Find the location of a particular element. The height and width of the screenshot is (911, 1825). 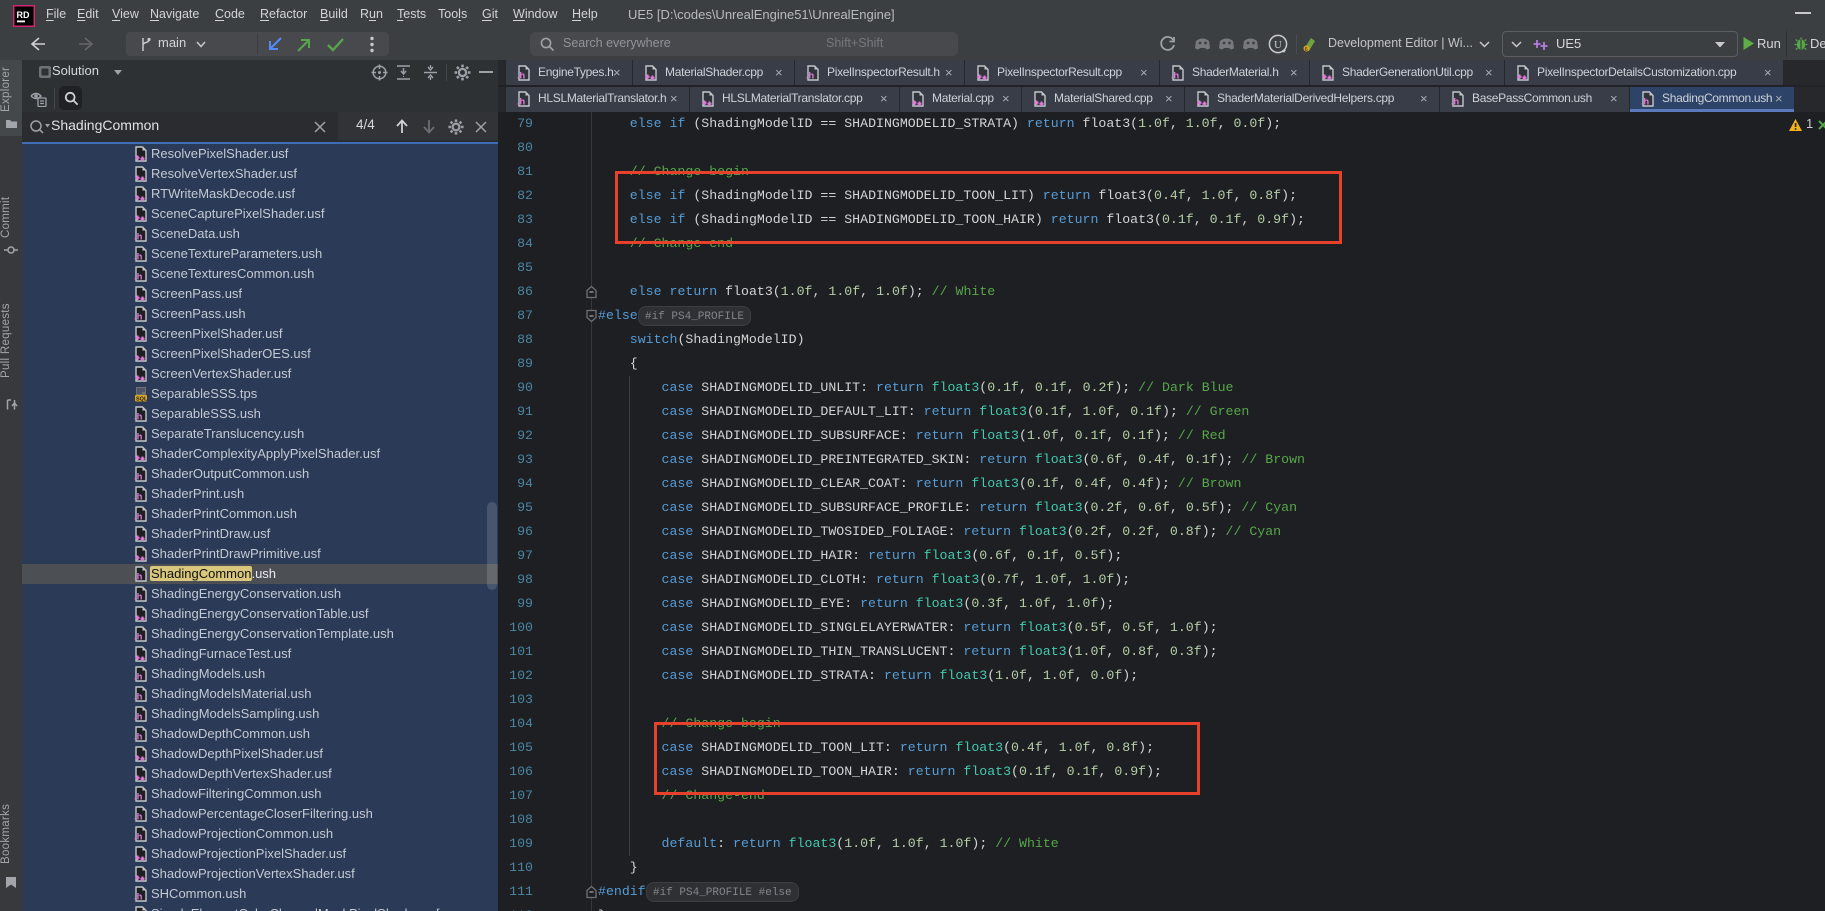

svg-text: U is located at coordinates (1278, 45).